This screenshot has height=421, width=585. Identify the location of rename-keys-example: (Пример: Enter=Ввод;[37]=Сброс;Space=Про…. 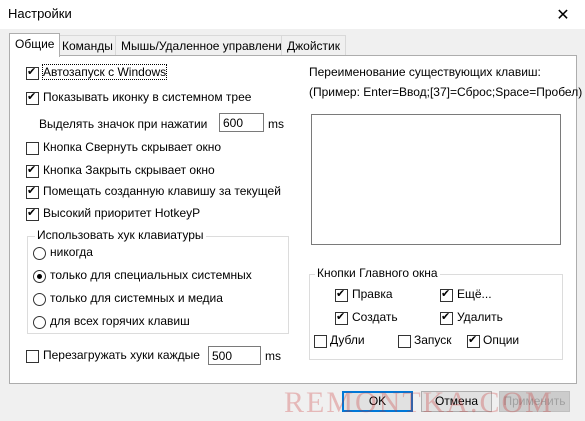
(446, 92).